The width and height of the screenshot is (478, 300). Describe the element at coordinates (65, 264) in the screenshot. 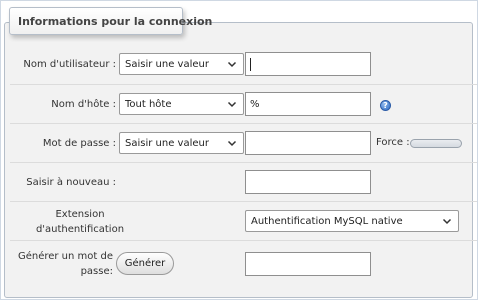

I see `generate-password-label: Générer un mot de passe:` at that location.